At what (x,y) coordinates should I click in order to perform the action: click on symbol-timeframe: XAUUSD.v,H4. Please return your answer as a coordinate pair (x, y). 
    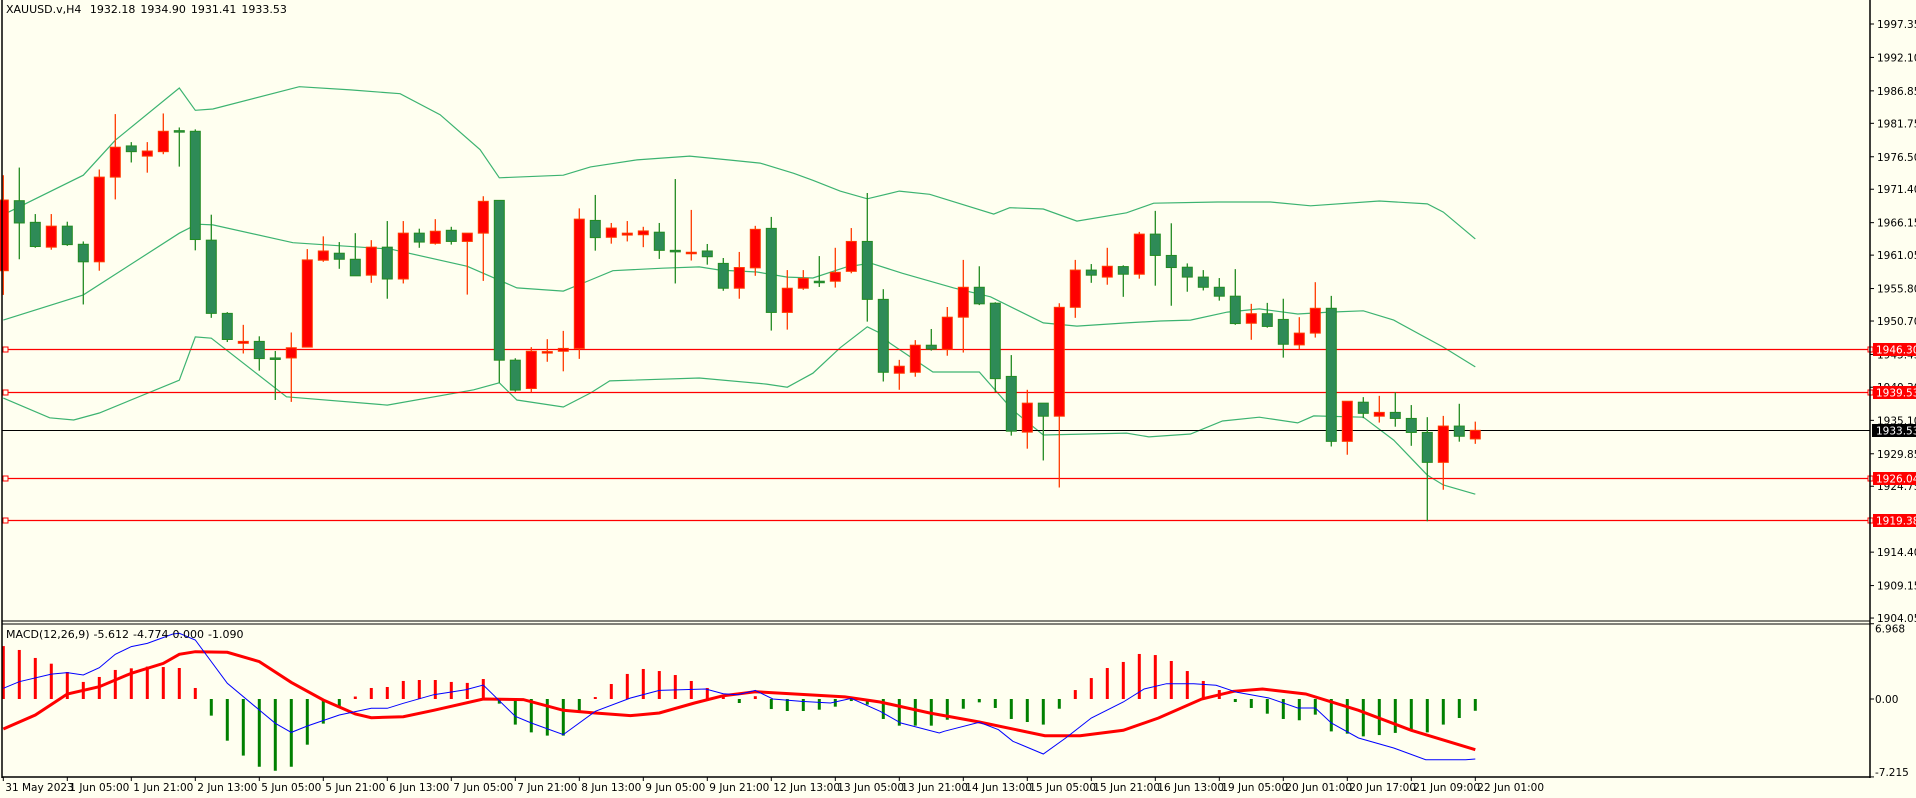
    Looking at the image, I should click on (44, 9).